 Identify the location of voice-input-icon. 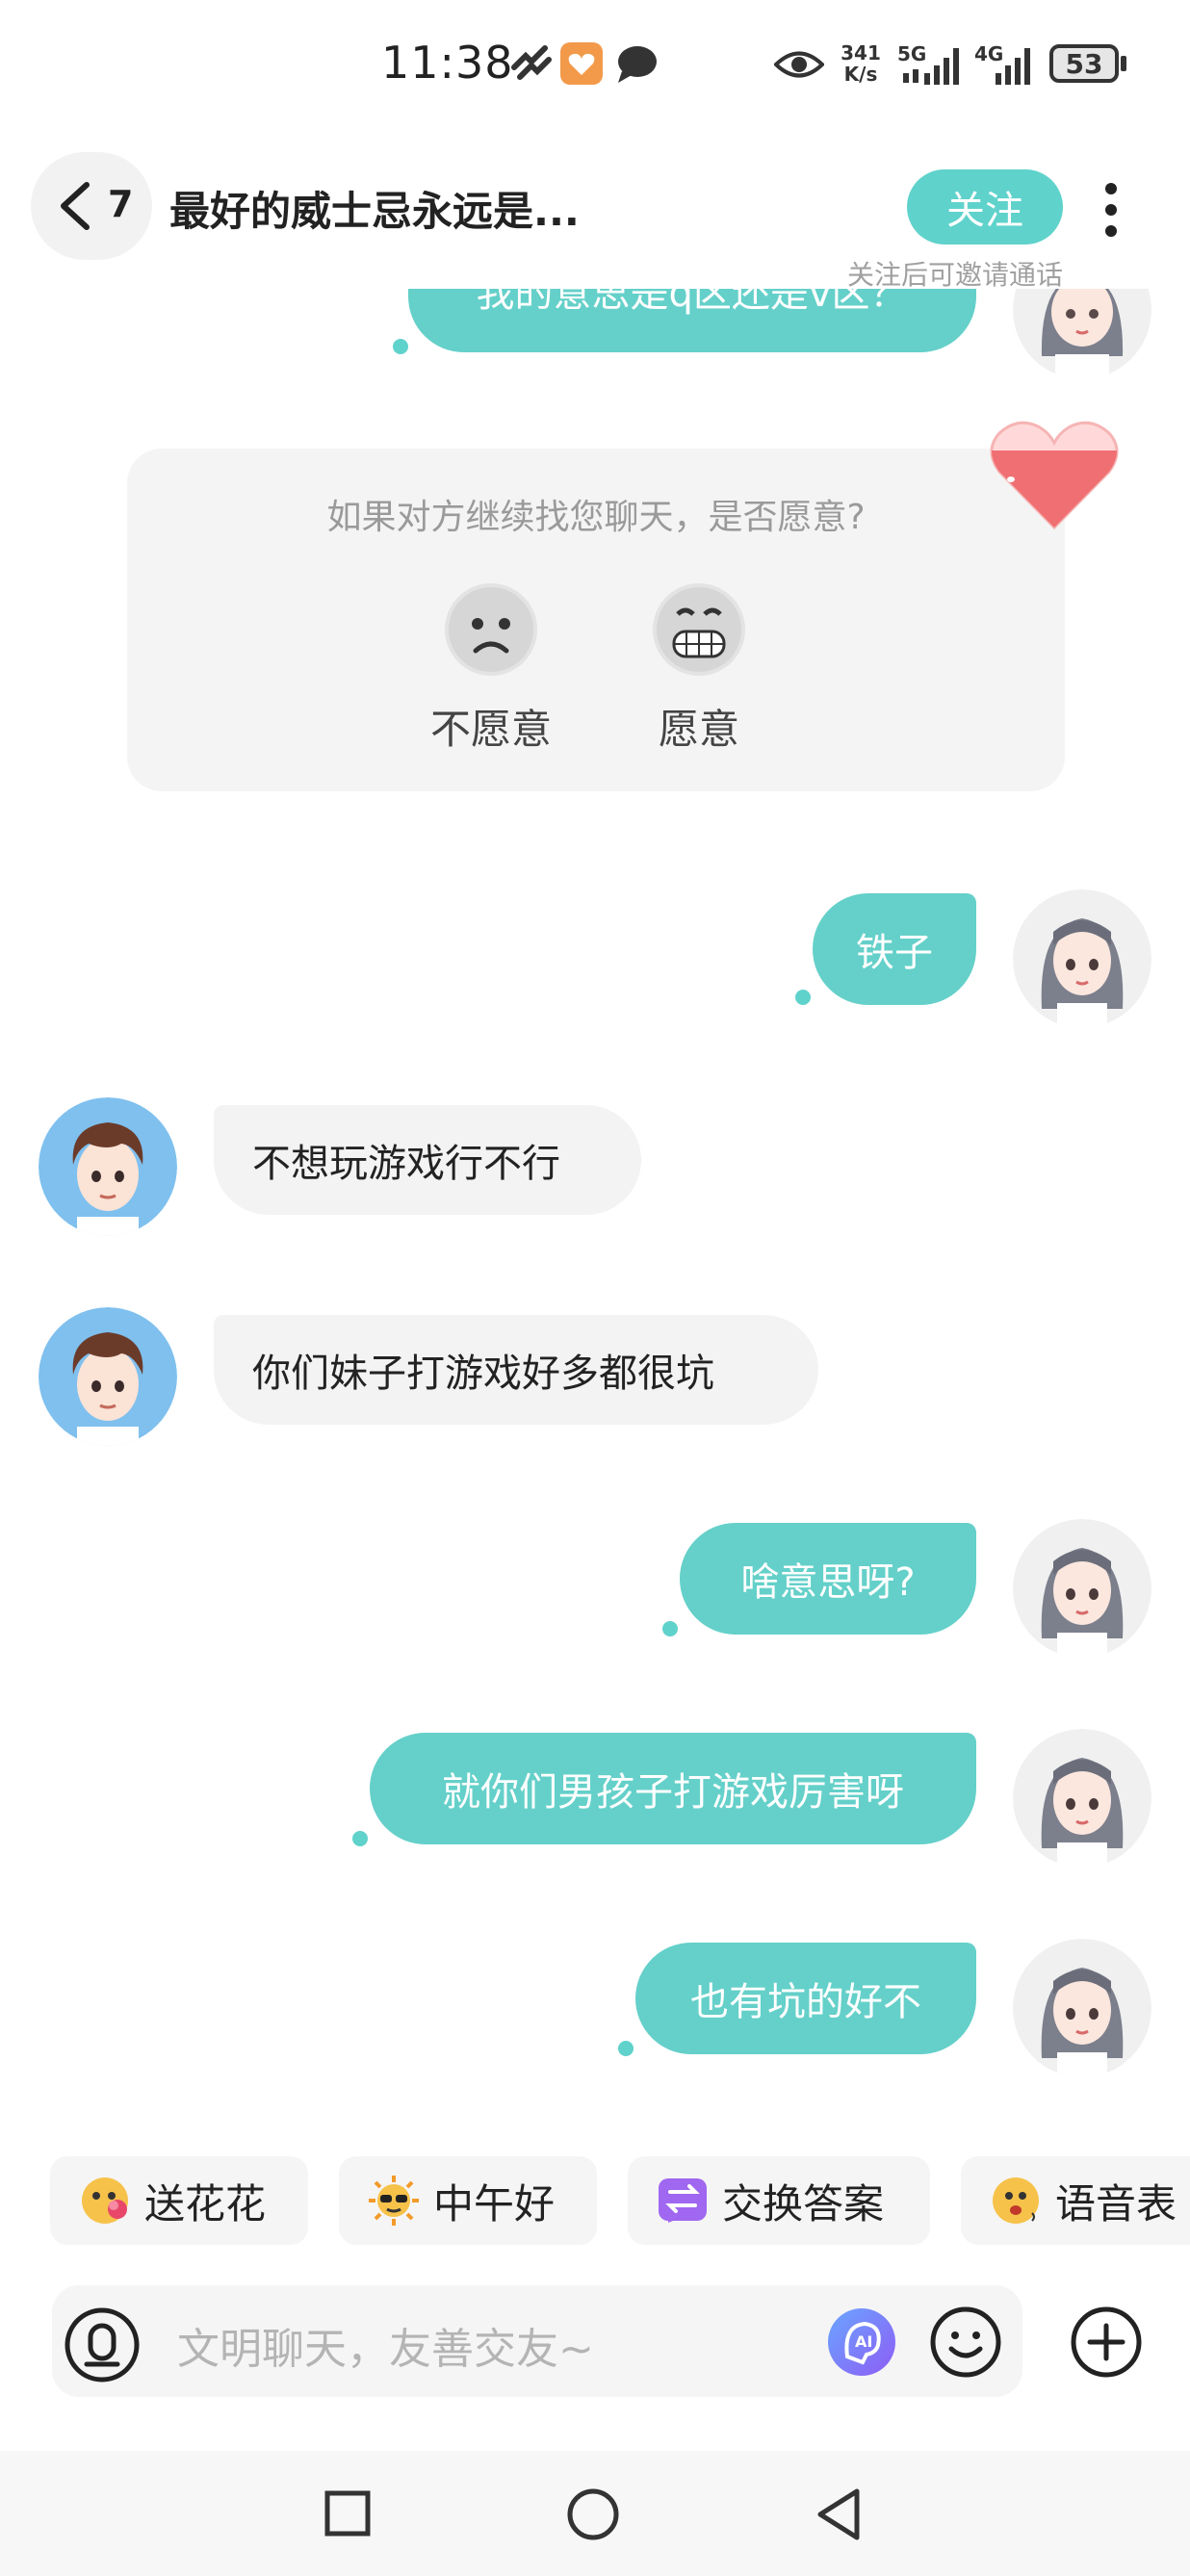
(103, 2345).